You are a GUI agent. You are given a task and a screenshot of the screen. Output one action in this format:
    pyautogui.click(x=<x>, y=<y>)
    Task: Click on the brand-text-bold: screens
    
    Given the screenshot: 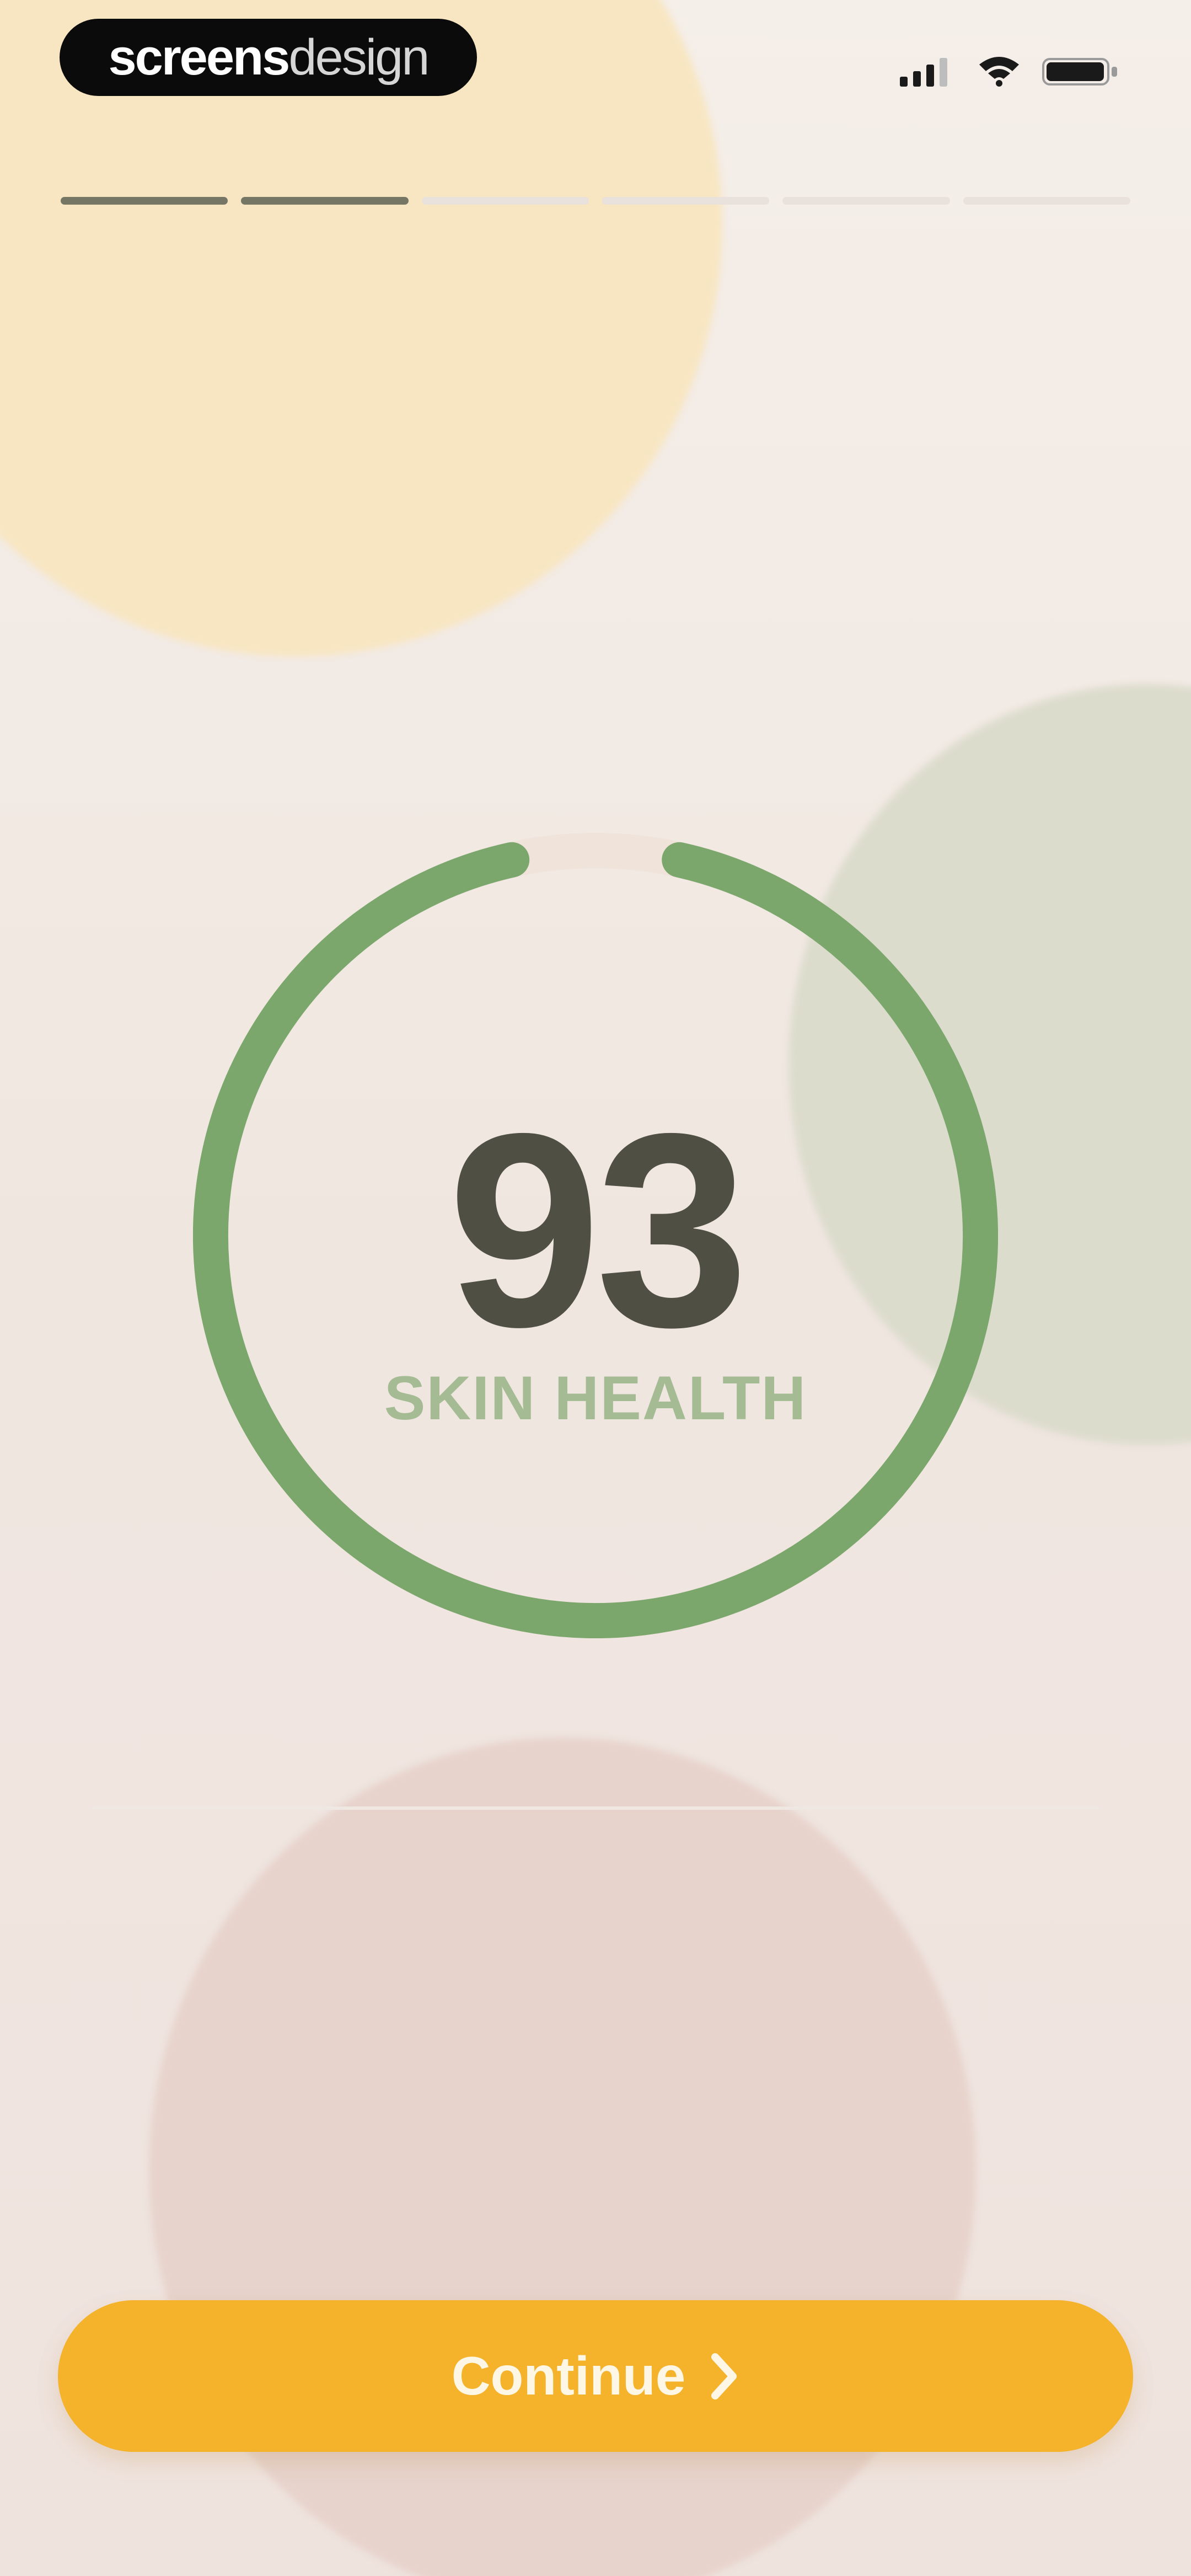 What is the action you would take?
    pyautogui.click(x=200, y=57)
    